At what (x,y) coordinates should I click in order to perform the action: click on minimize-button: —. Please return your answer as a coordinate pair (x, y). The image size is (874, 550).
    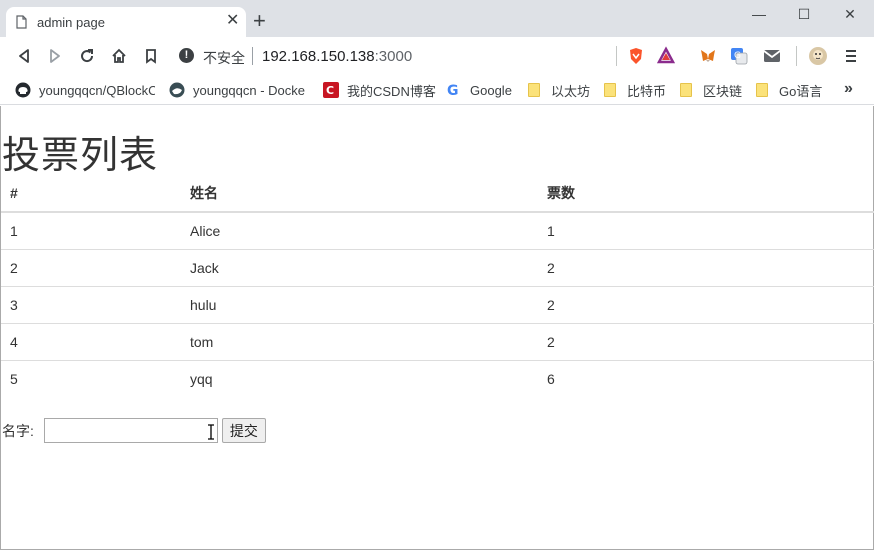
    Looking at the image, I should click on (759, 14).